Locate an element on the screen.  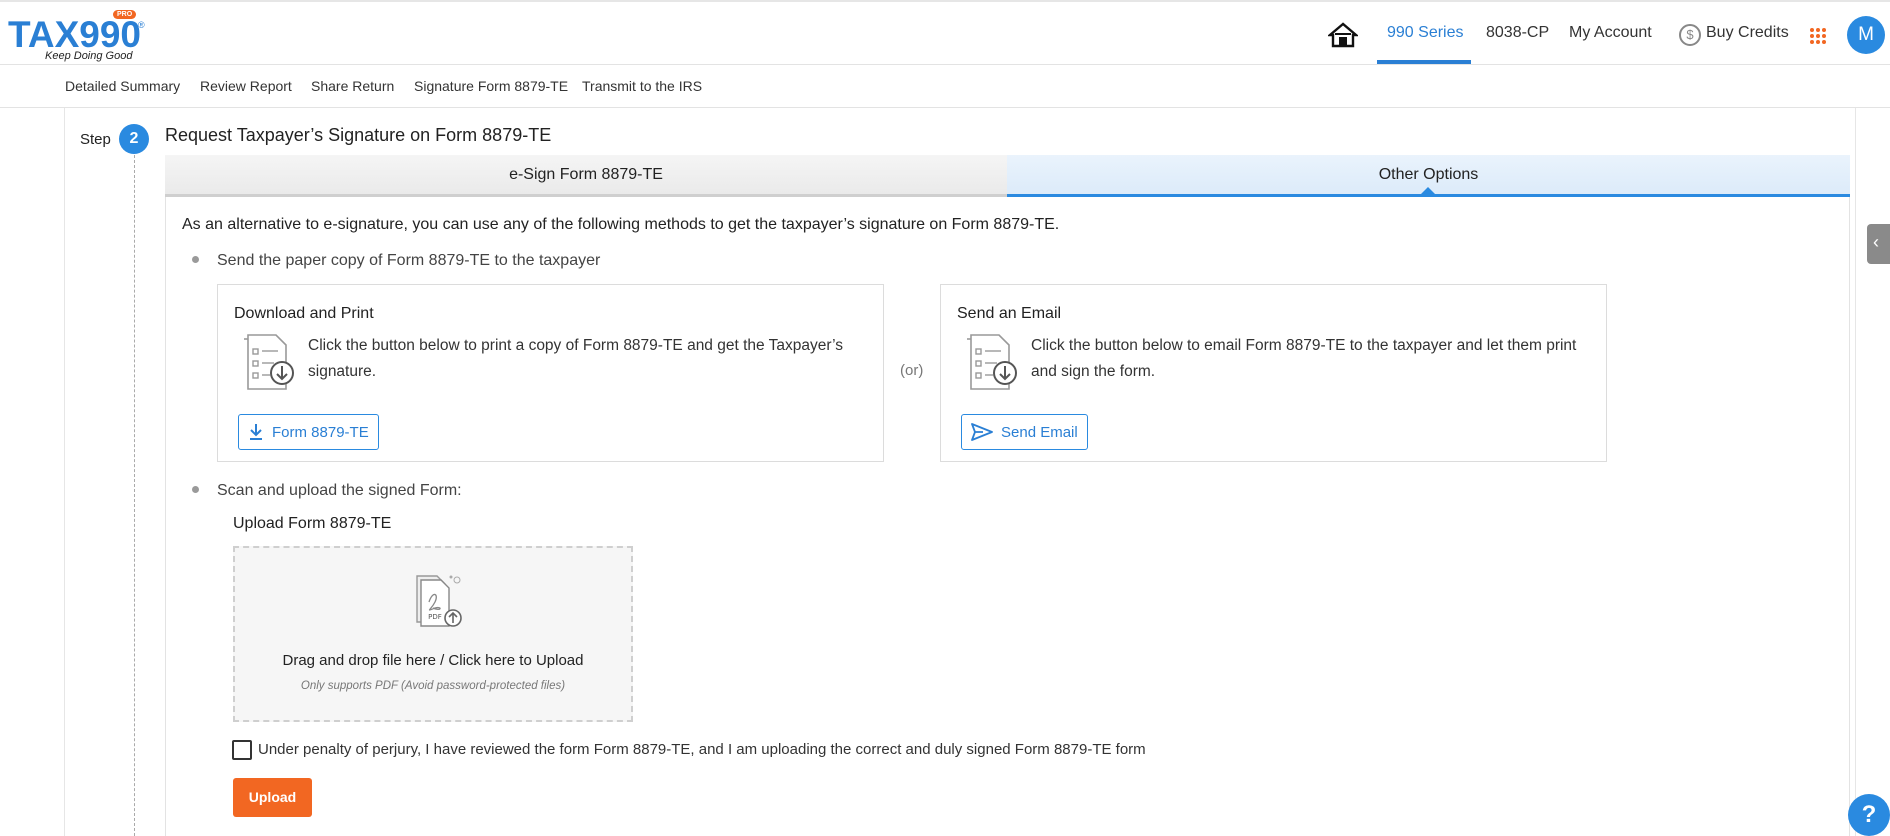
card-border-right is located at coordinates (1855, 472).